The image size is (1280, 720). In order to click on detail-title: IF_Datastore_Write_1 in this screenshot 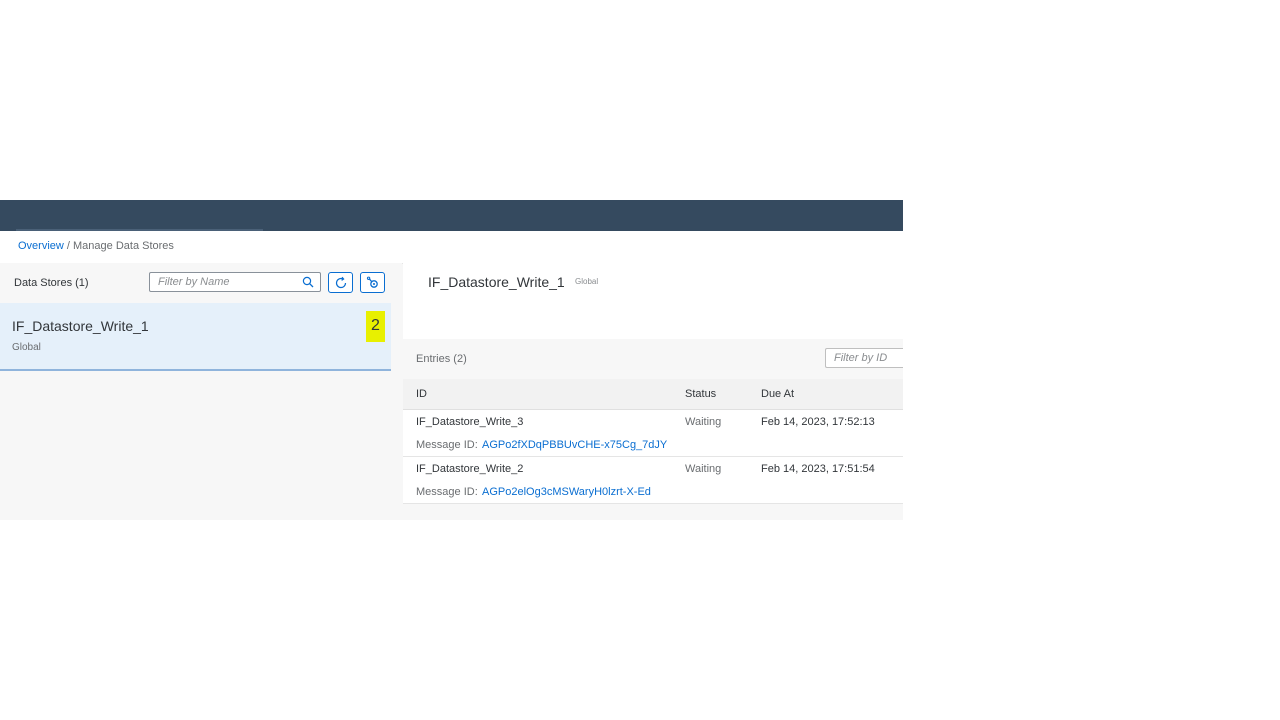, I will do `click(496, 282)`.